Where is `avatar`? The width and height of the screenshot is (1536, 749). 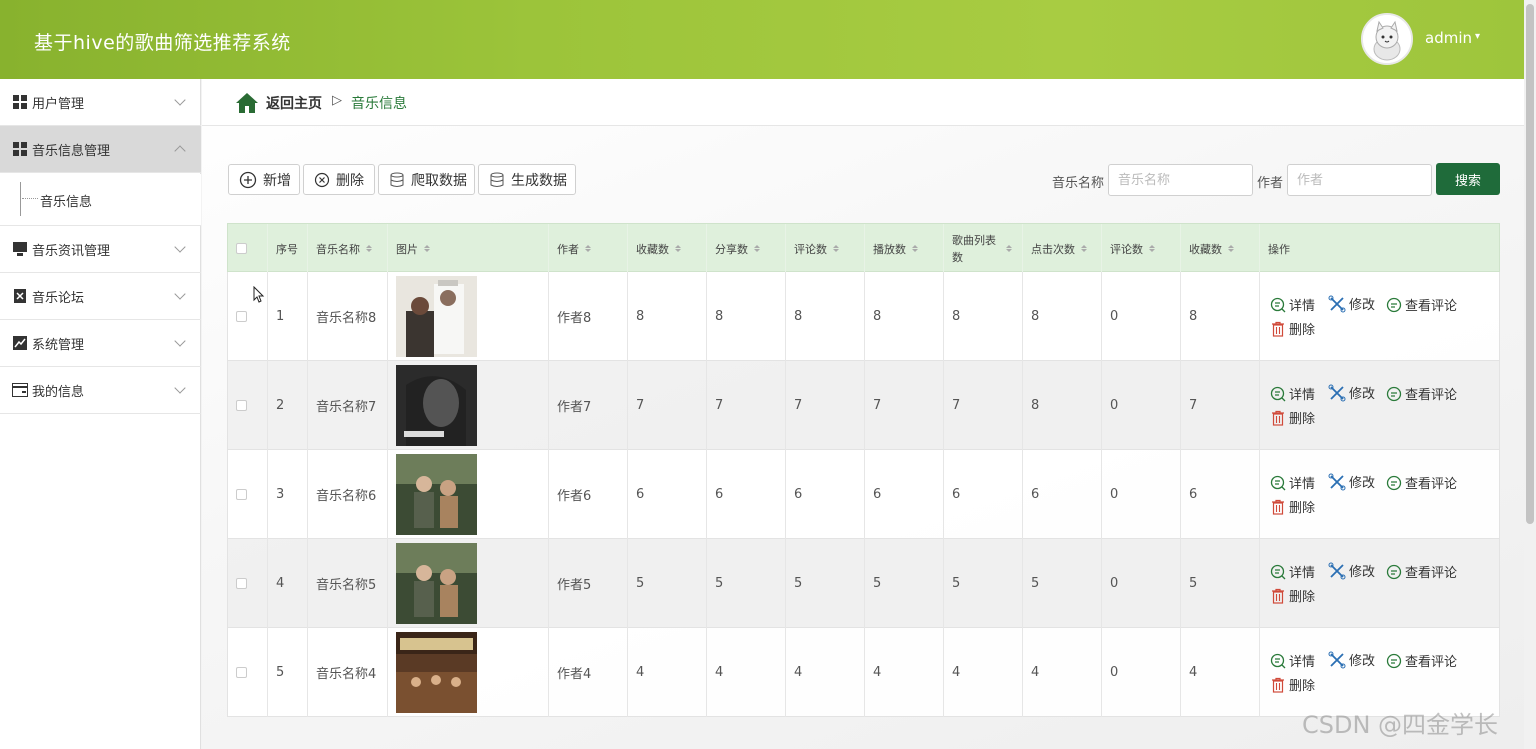
avatar is located at coordinates (1387, 39).